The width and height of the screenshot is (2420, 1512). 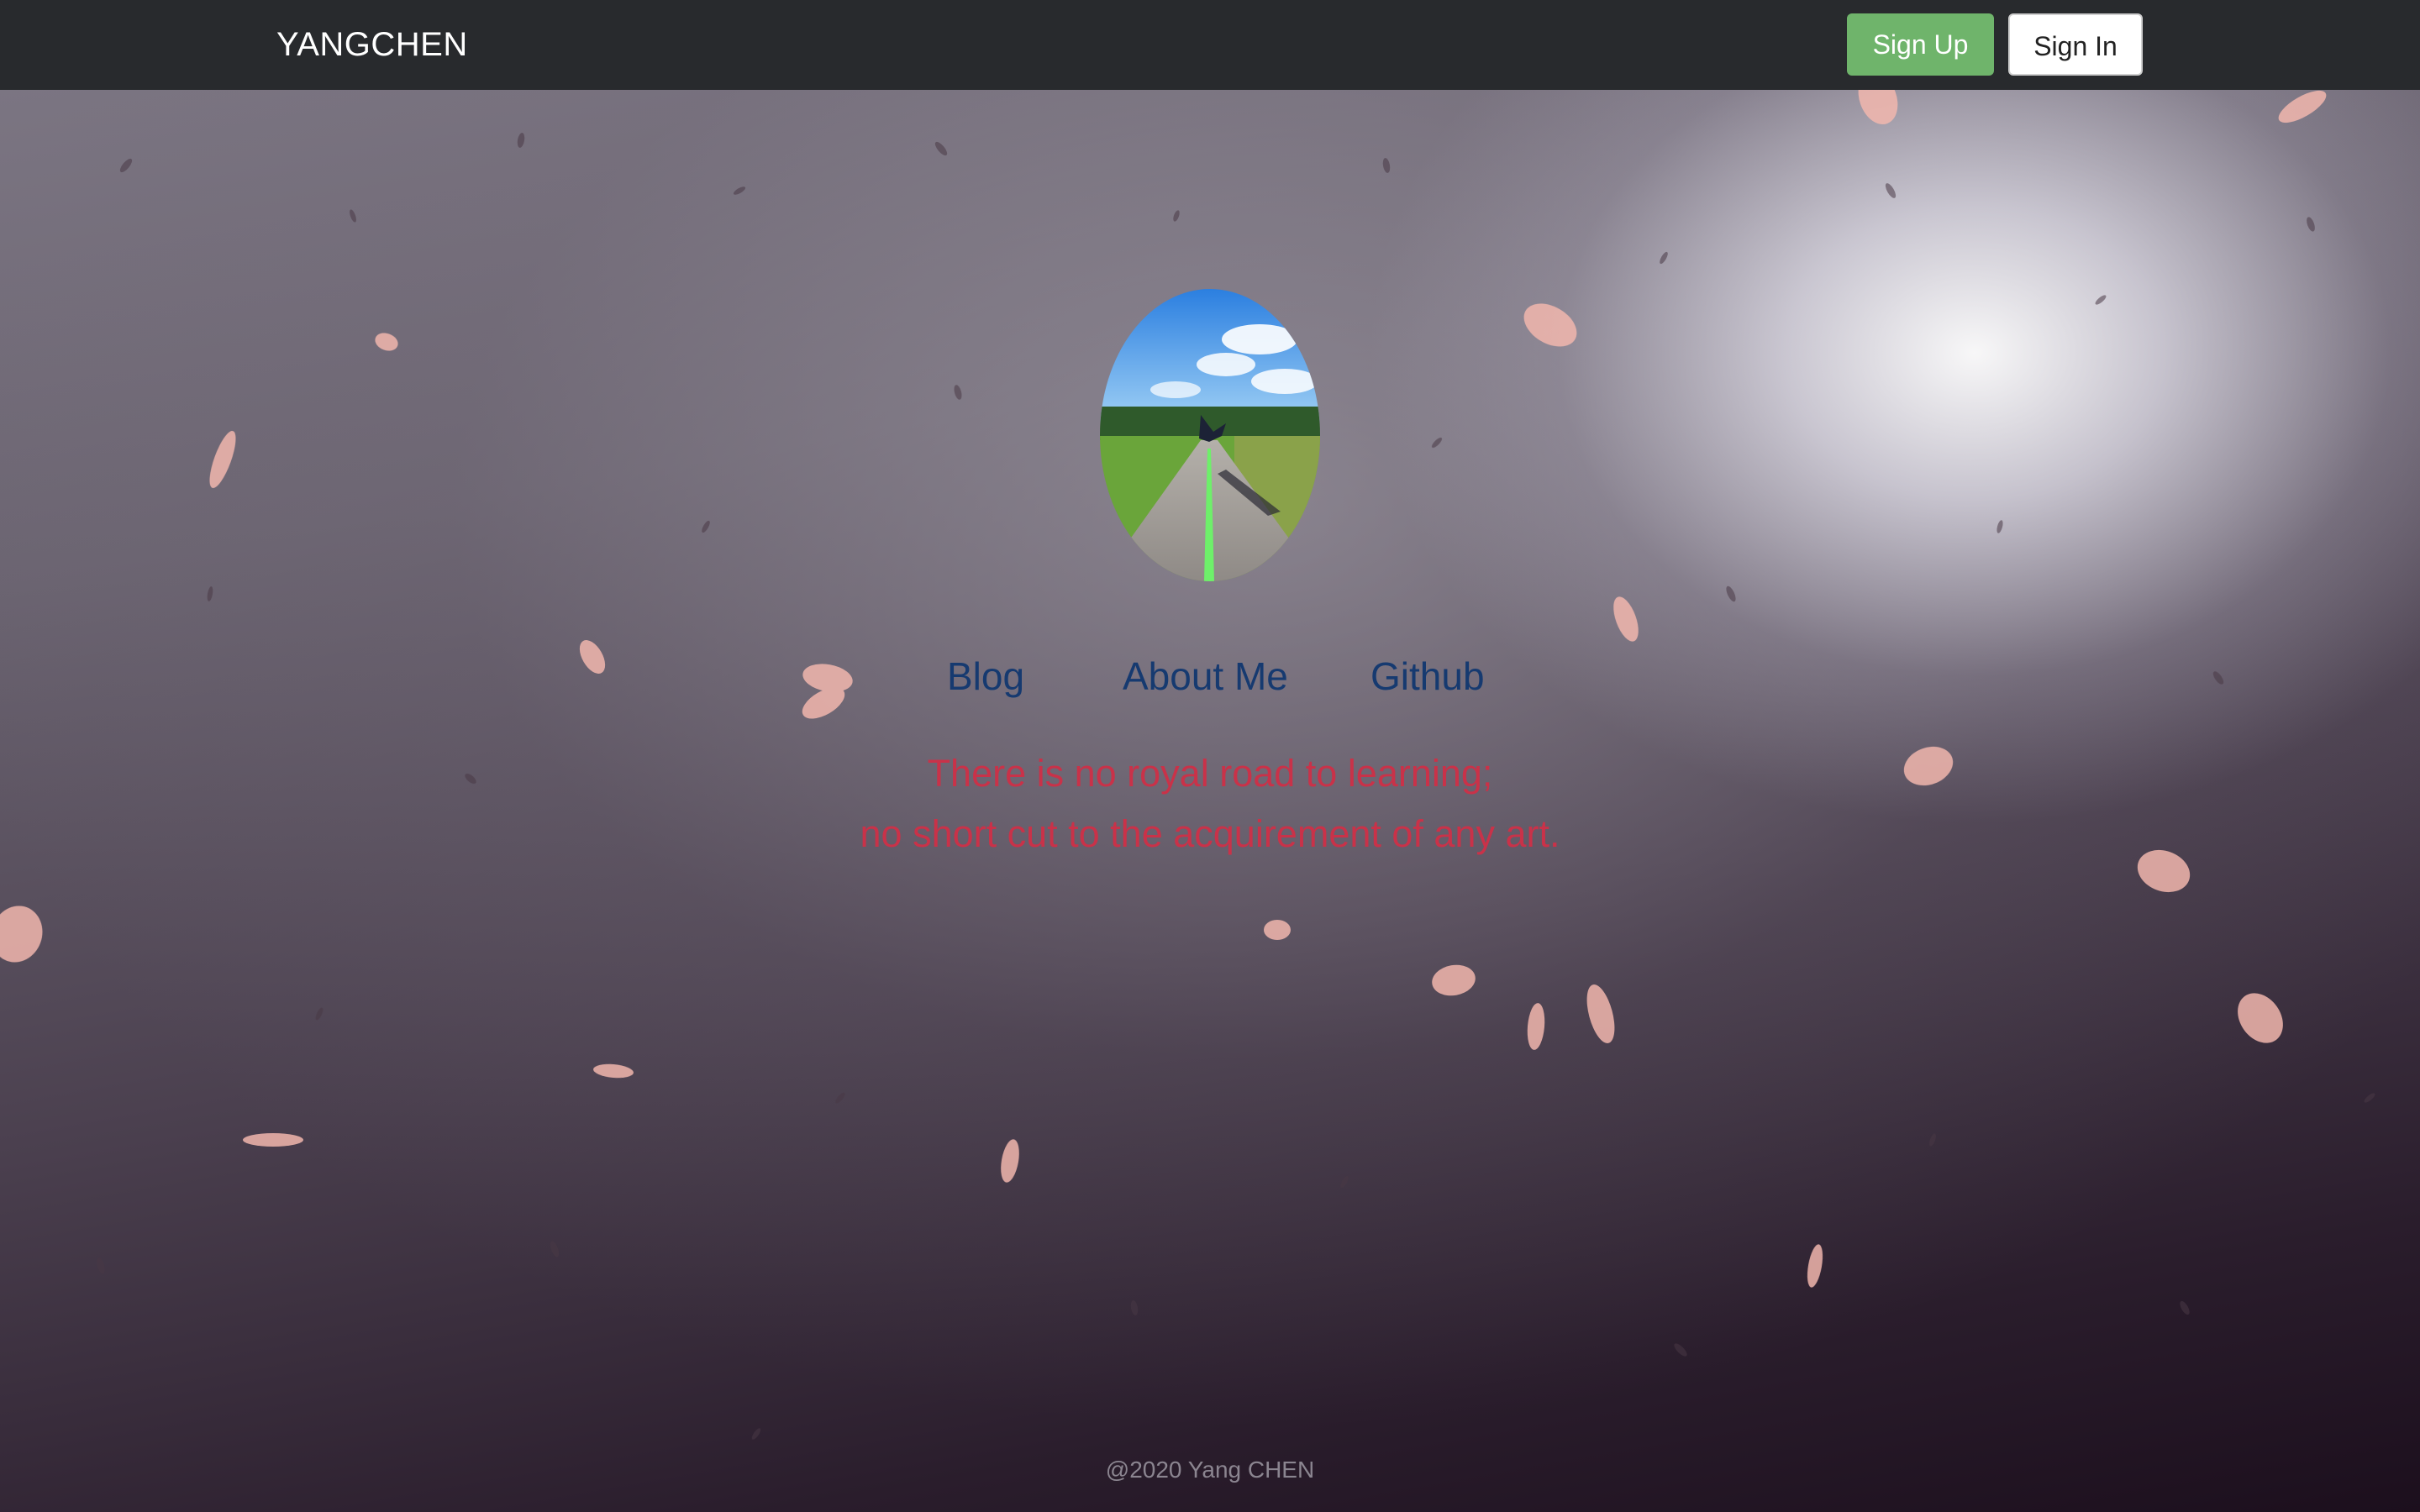 I want to click on profile-avatar, so click(x=1210, y=435).